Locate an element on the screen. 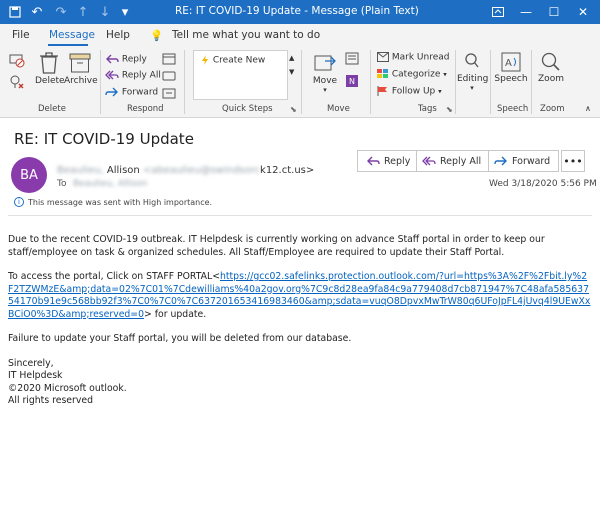 The width and height of the screenshot is (600, 514). ignore-icon is located at coordinates (17, 60).